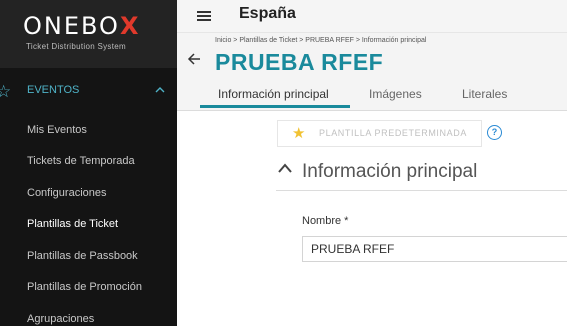 This screenshot has height=326, width=567. Describe the element at coordinates (84, 287) in the screenshot. I see `sidebar-item-plantillas-de-promocion: Plantillas de Promoción` at that location.